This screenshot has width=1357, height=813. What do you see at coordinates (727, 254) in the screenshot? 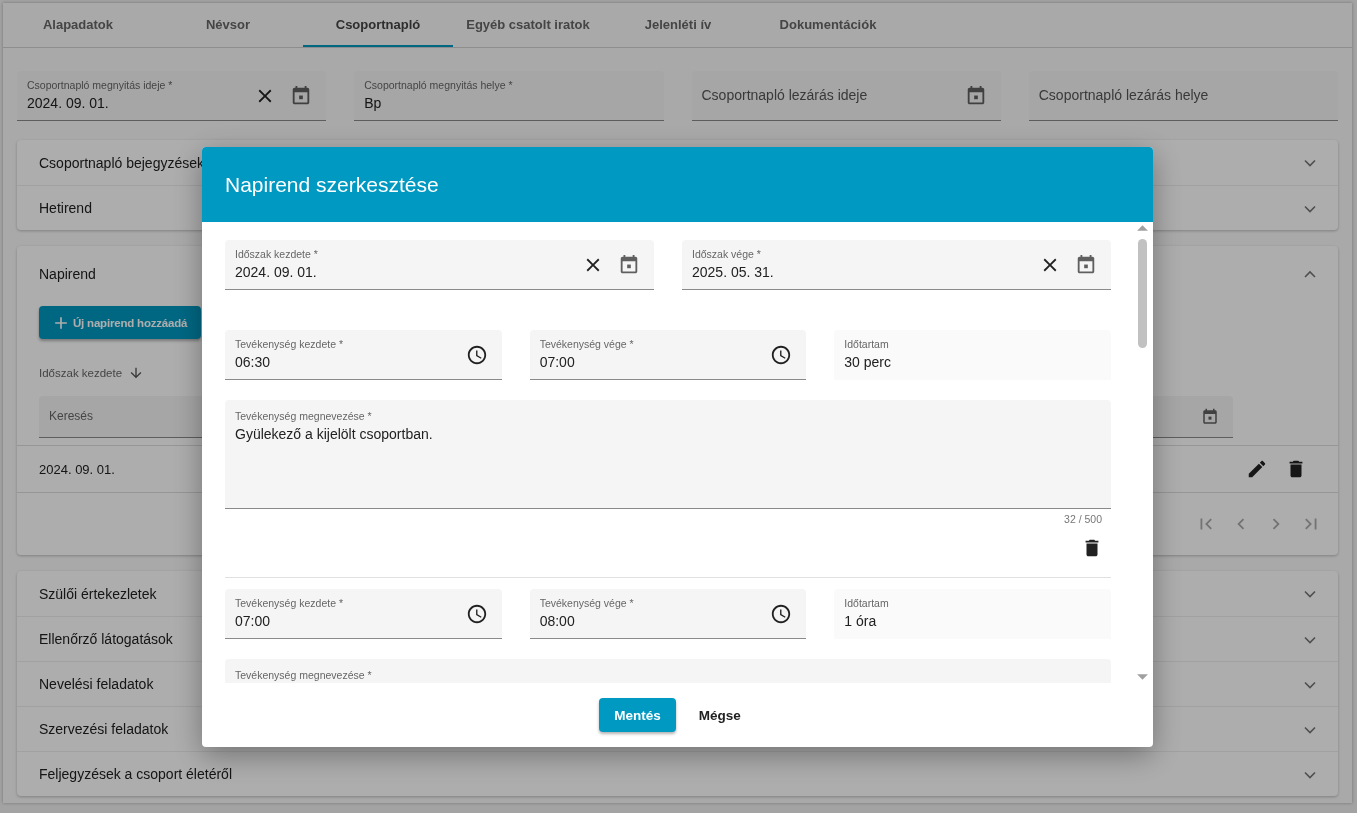
I see `field-label: Időszak vége *` at bounding box center [727, 254].